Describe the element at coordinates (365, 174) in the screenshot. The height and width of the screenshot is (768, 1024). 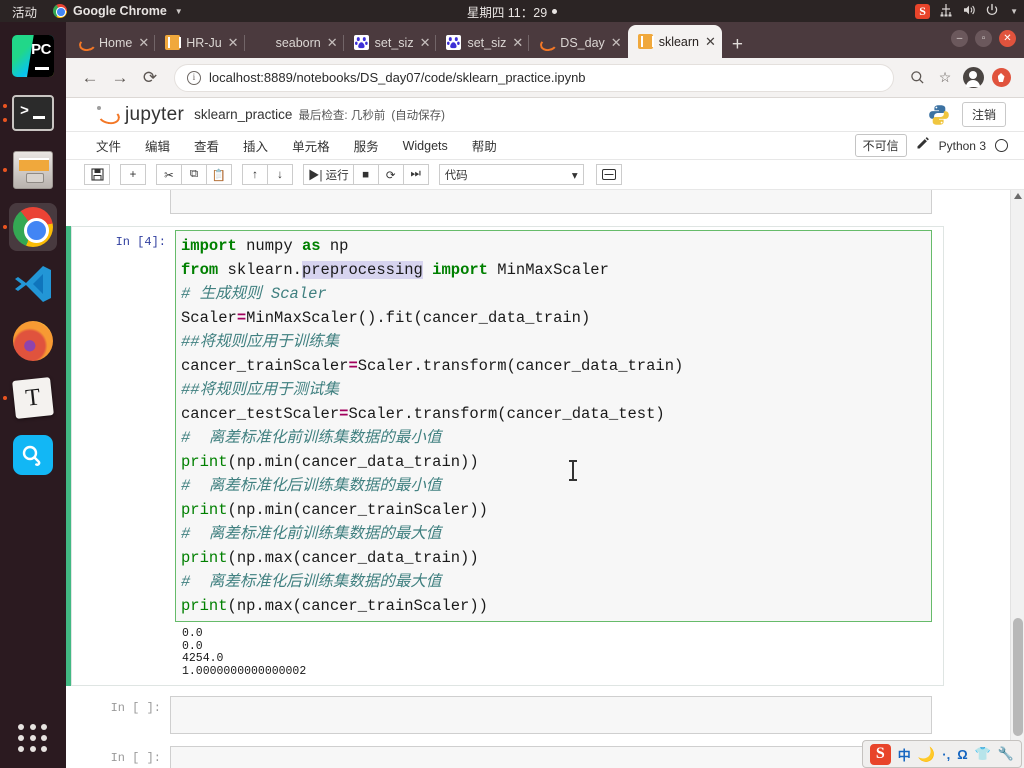
I see `interrupt-kernel-button: ■` at that location.